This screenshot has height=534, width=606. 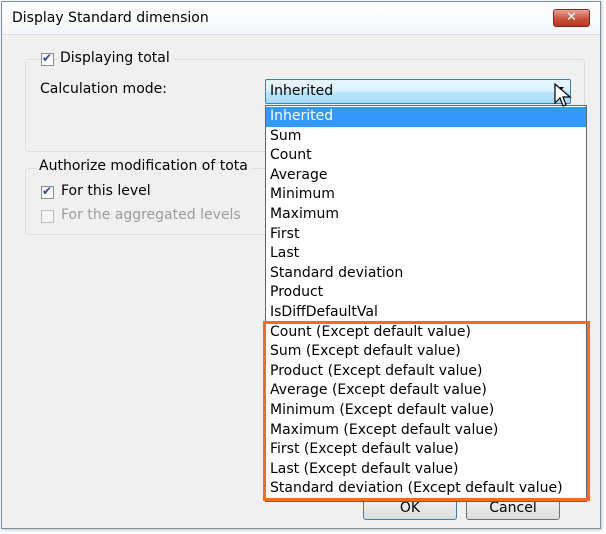 What do you see at coordinates (426, 352) in the screenshot?
I see `dropdown-option: Sum (Except default value)` at bounding box center [426, 352].